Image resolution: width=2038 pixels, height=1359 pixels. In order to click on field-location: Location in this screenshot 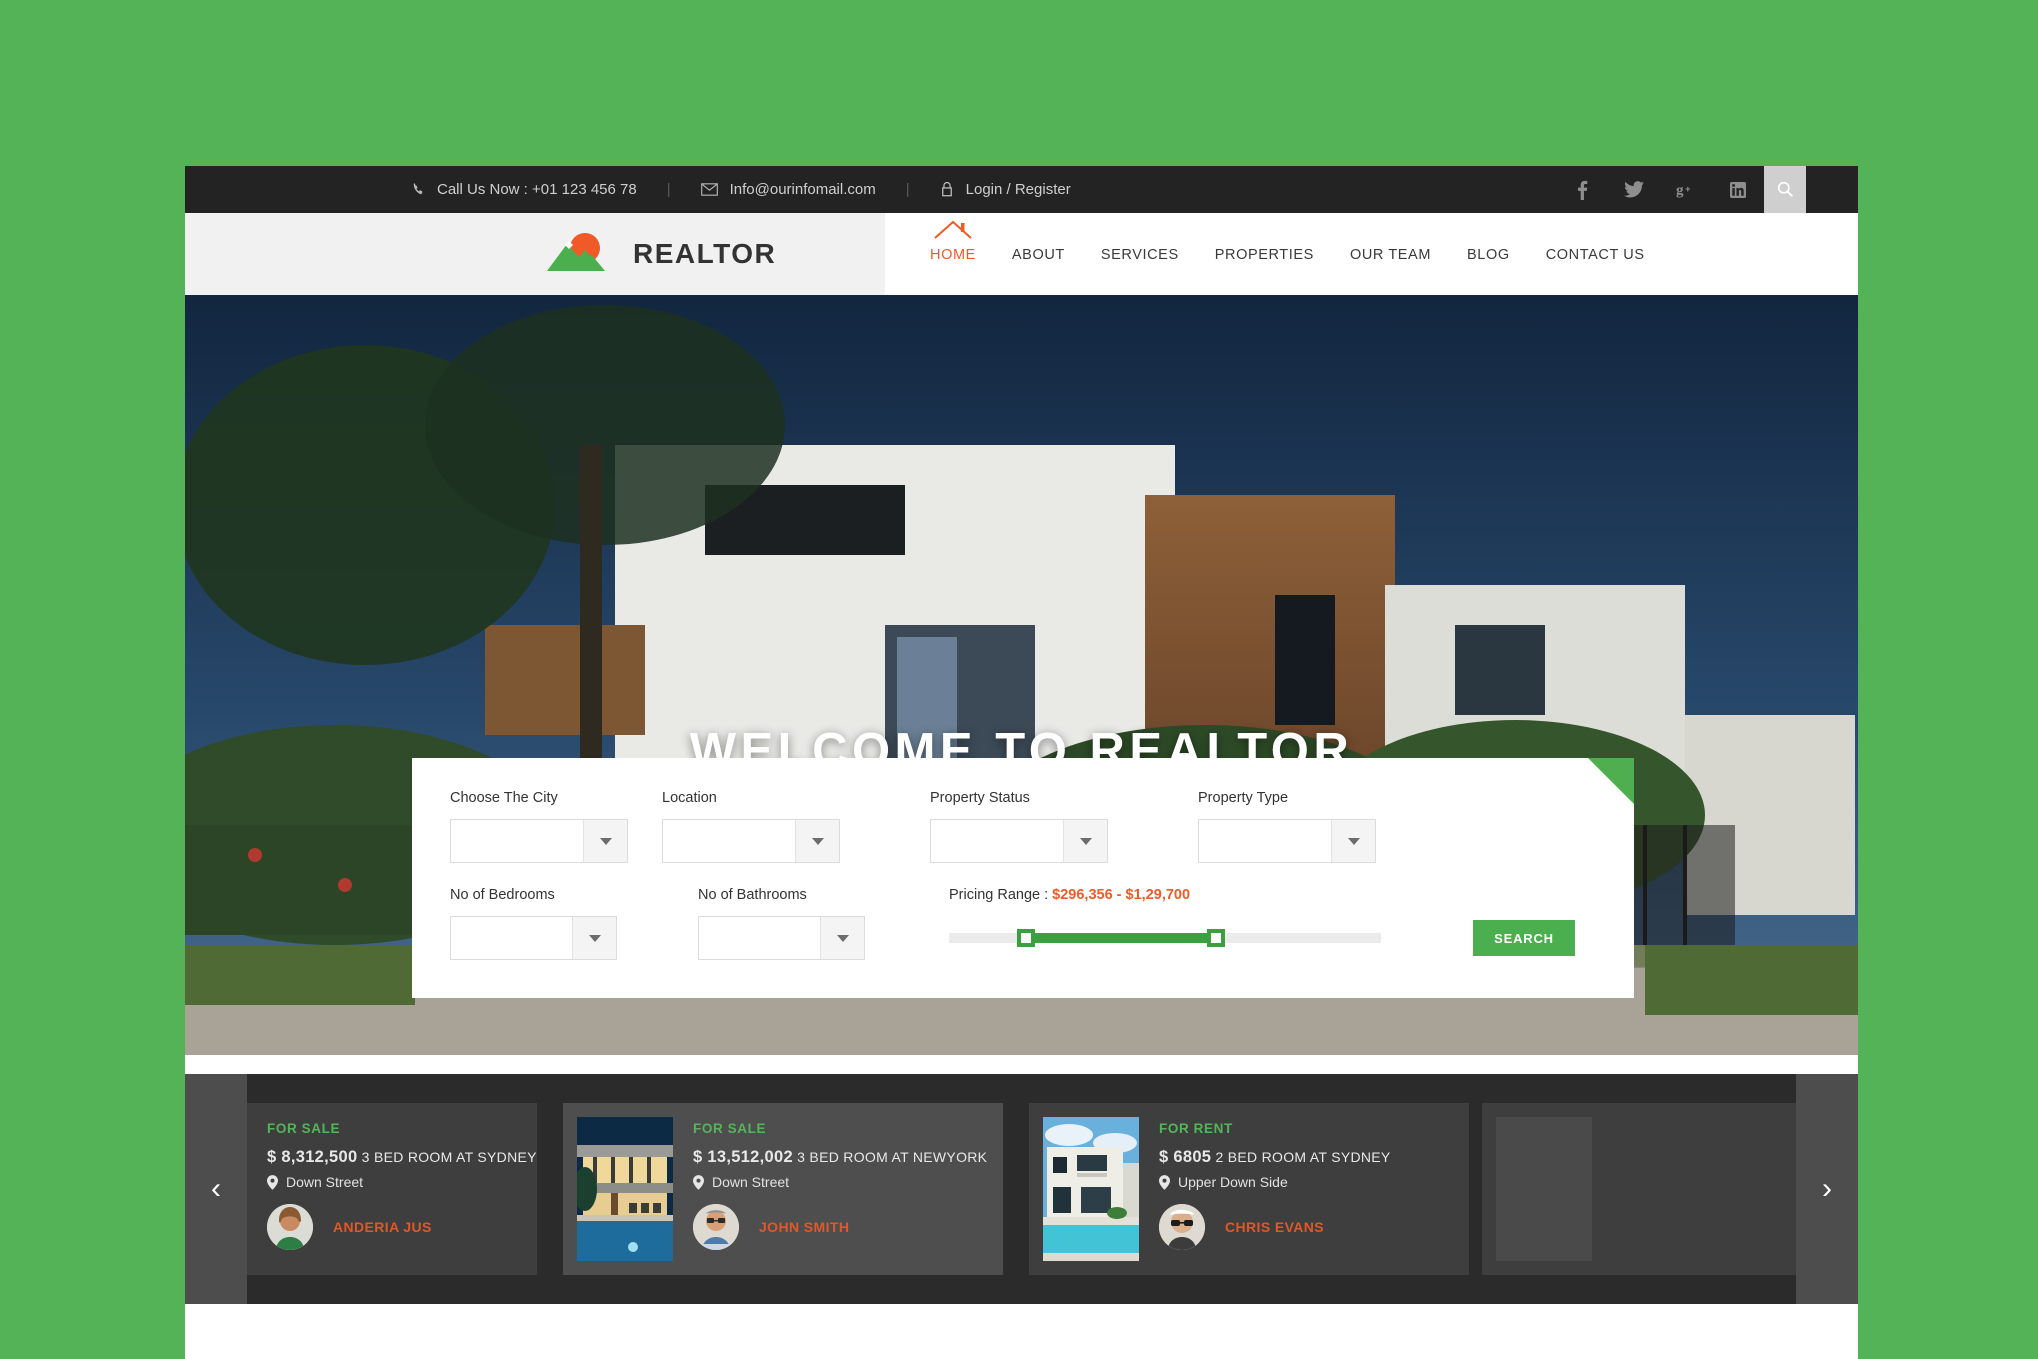, I will do `click(751, 826)`.